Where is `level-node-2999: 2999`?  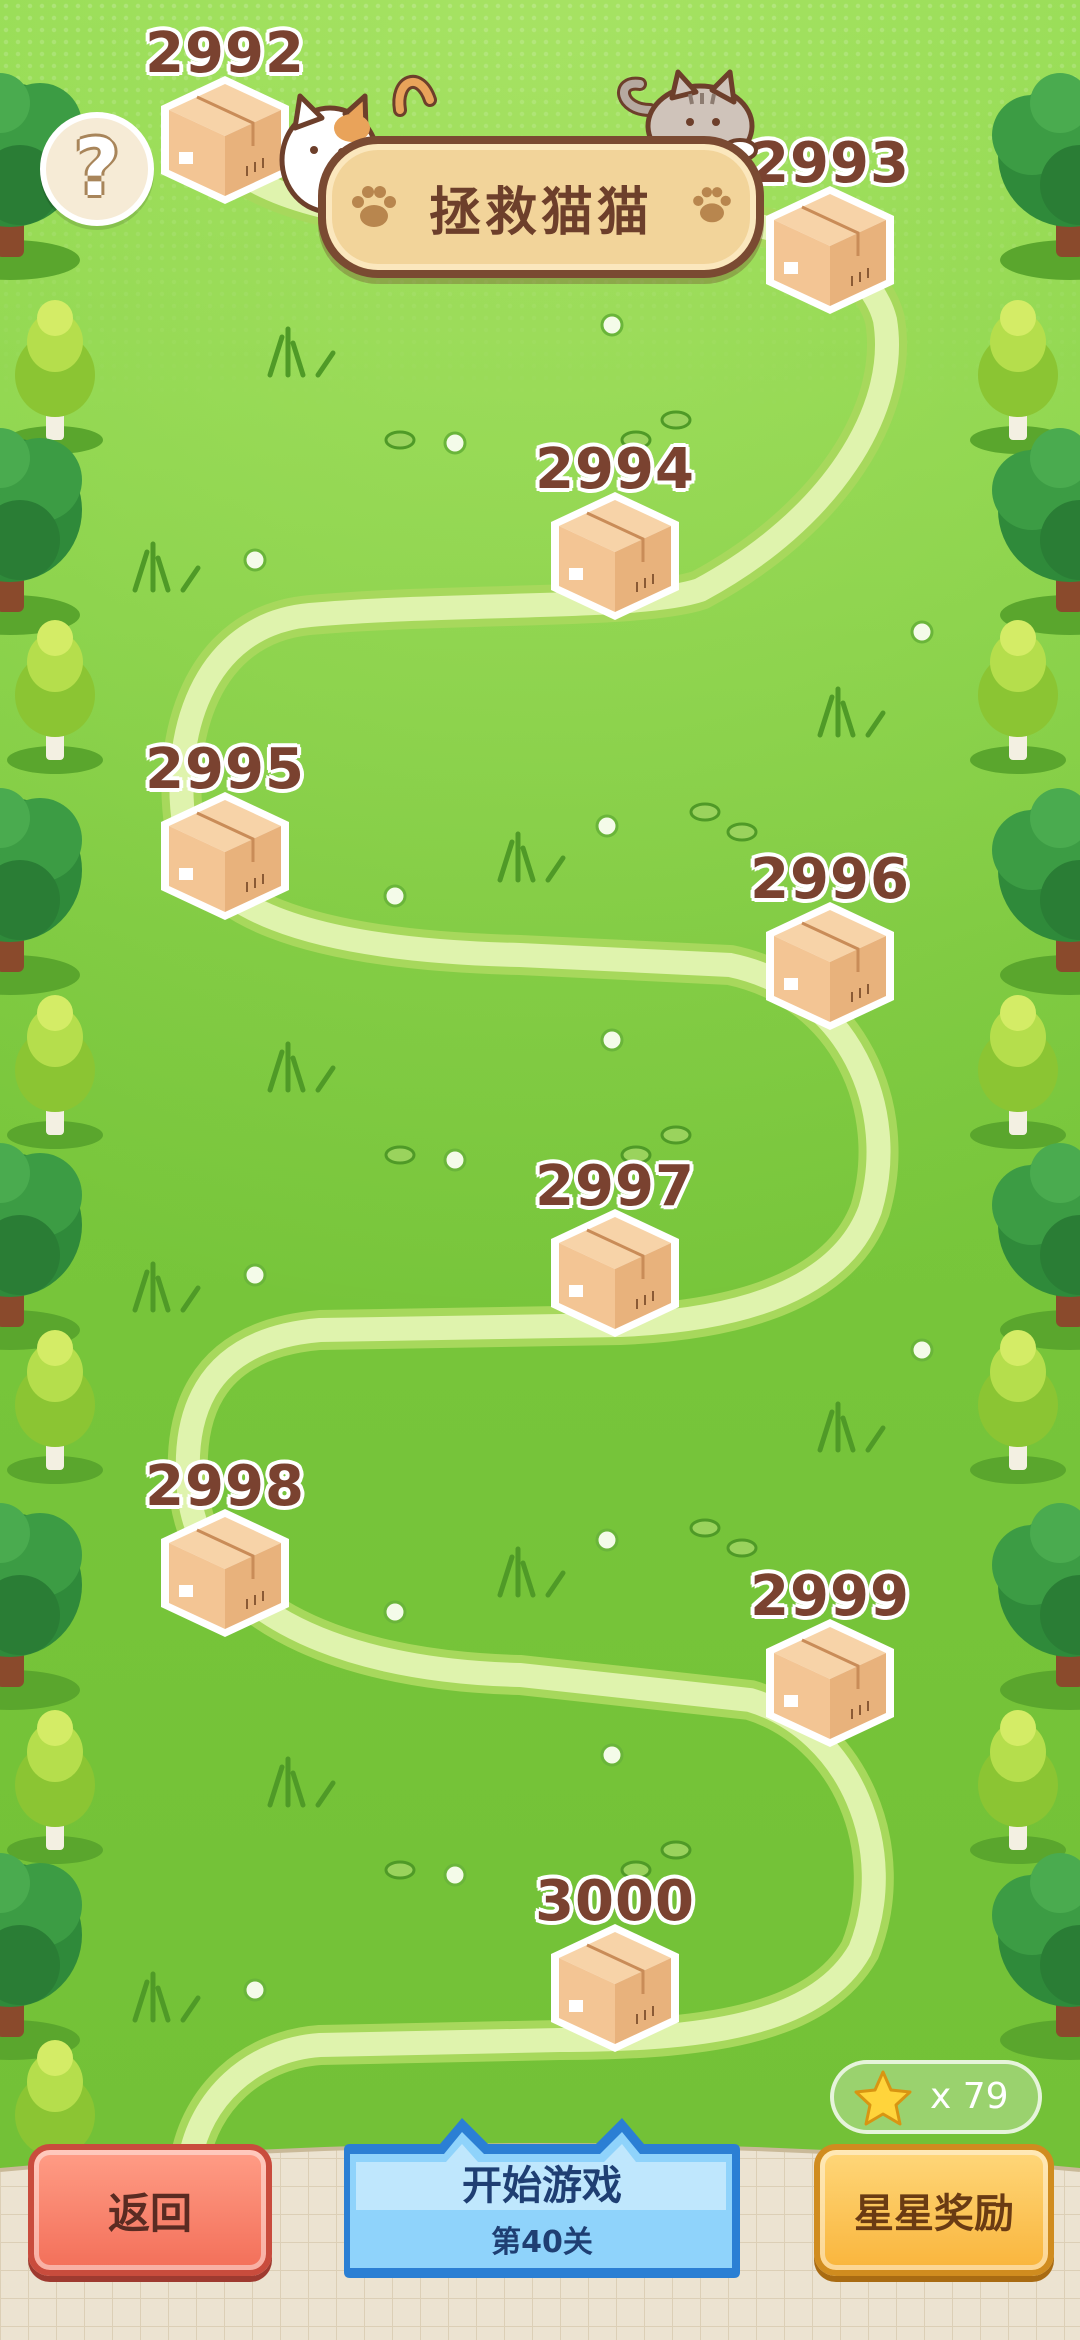 level-node-2999: 2999 is located at coordinates (830, 1660).